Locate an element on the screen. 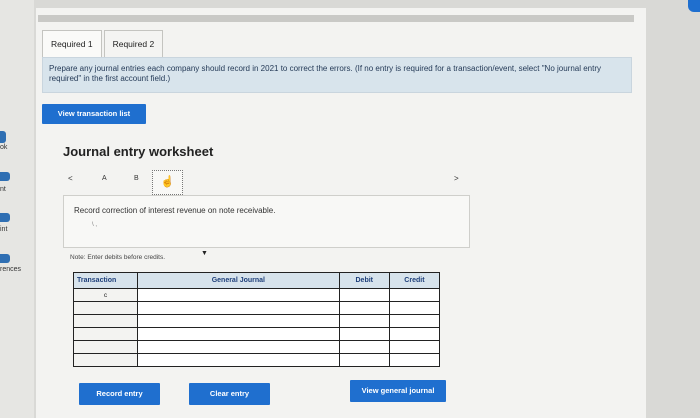 The height and width of the screenshot is (418, 700). header-credit: Credit is located at coordinates (414, 280).